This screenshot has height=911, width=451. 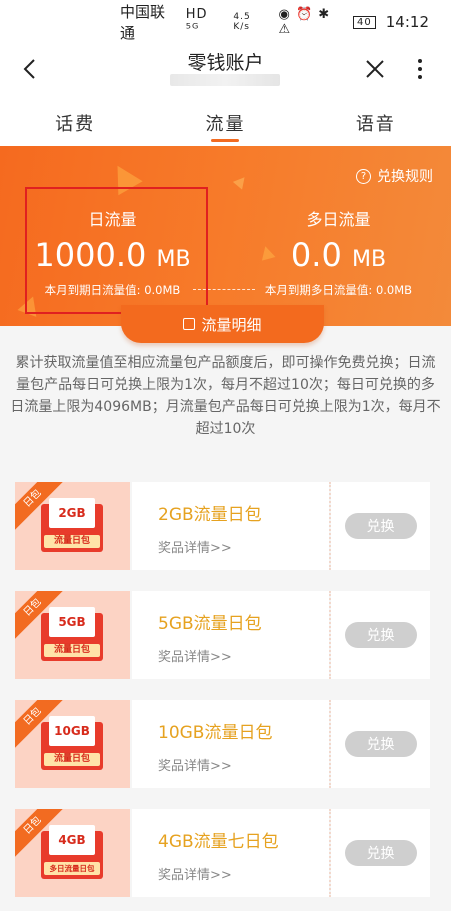 I want to click on product-image: 日包 4GB 多日流量日包, so click(x=72, y=853).